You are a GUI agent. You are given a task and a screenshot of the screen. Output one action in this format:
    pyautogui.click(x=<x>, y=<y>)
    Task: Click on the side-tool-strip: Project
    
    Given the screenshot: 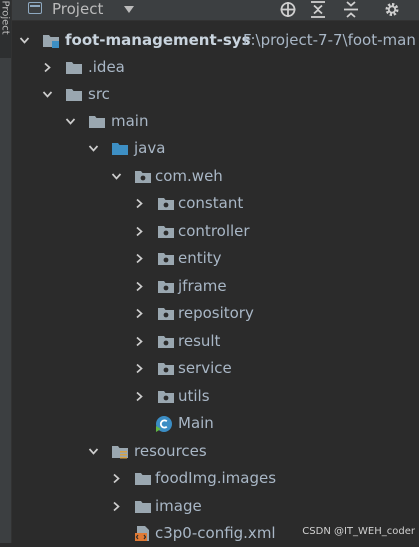 What is the action you would take?
    pyautogui.click(x=6, y=271)
    